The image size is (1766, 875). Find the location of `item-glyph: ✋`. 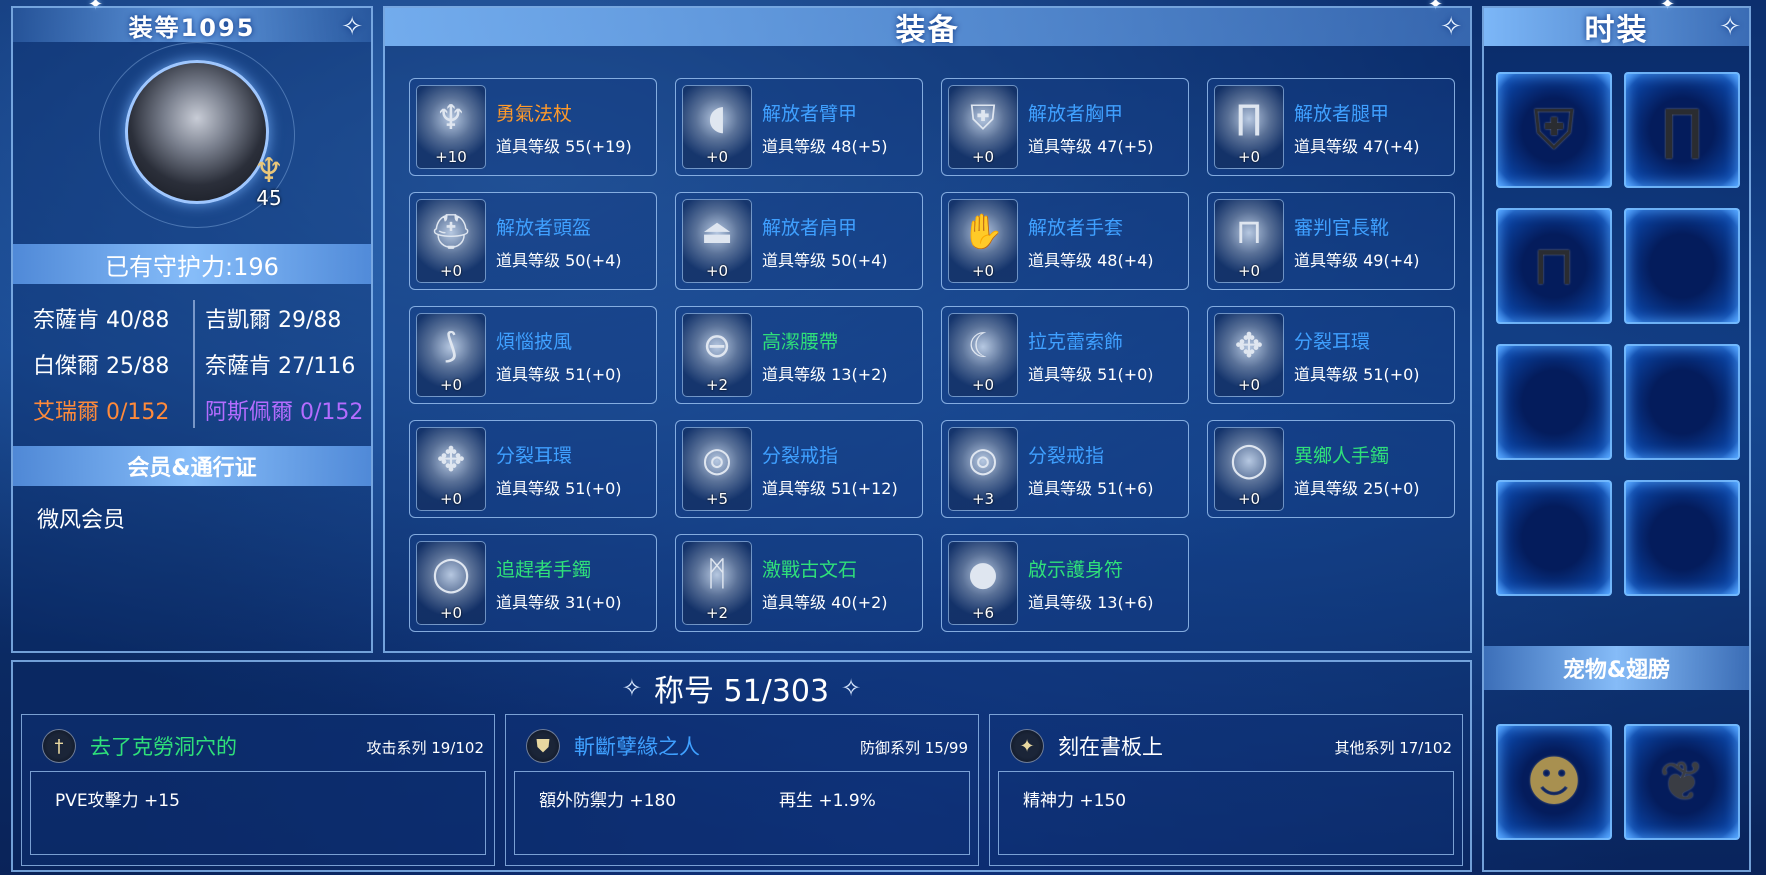

item-glyph: ✋ is located at coordinates (983, 232).